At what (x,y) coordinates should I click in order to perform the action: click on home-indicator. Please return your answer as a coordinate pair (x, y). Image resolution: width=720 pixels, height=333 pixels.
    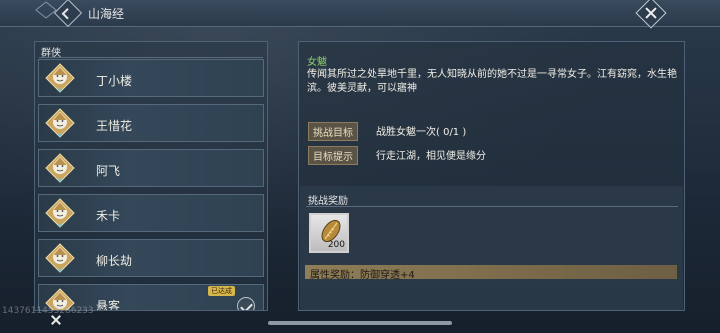
    Looking at the image, I should click on (360, 323).